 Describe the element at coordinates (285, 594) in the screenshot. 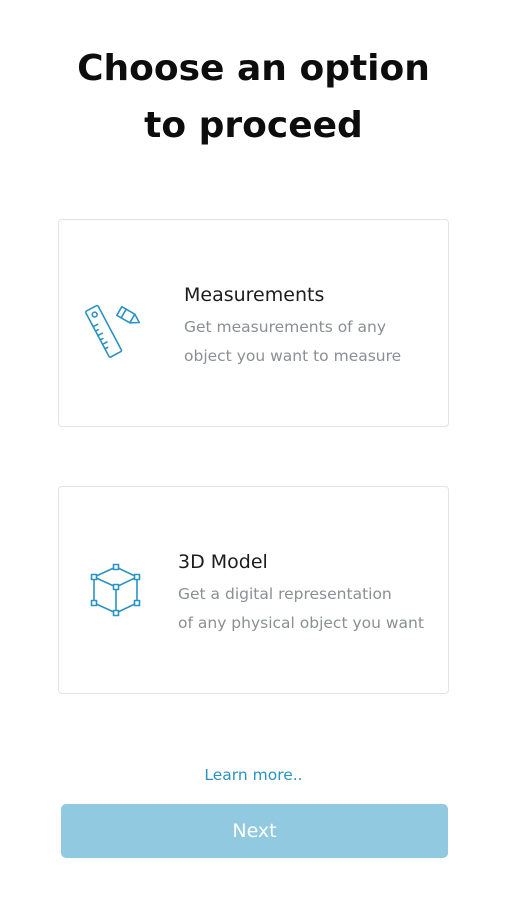

I see `option-description-line-1: Get a digital representation` at that location.